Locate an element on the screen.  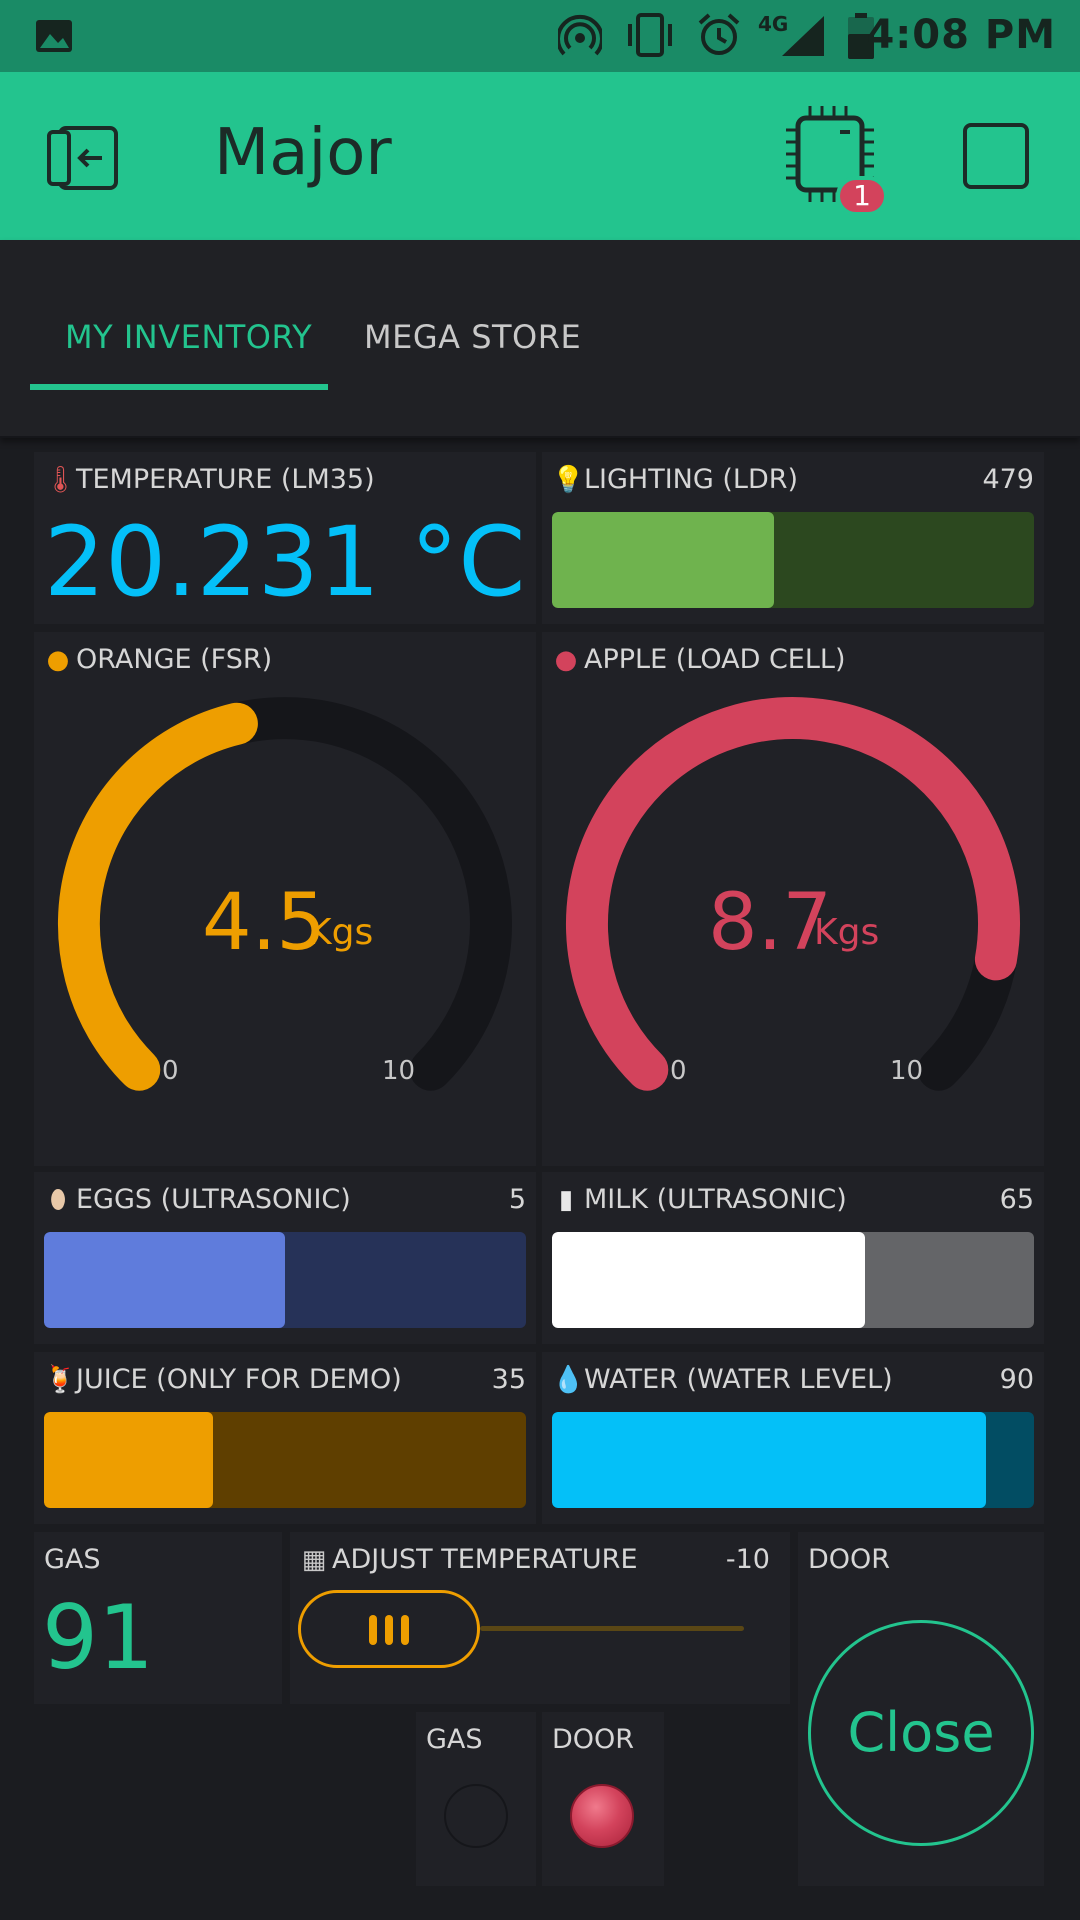
vibrate-icon is located at coordinates (650, 35).